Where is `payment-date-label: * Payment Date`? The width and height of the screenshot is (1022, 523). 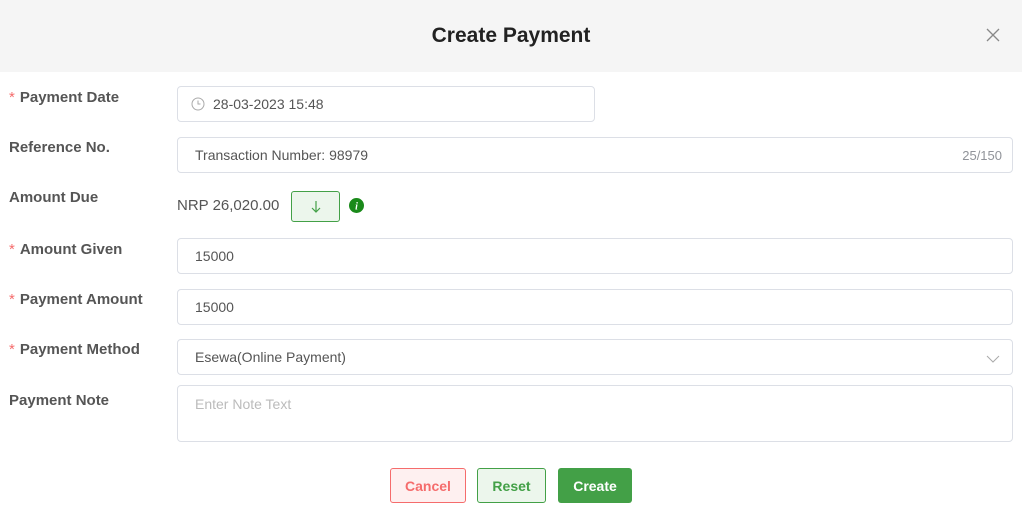 payment-date-label: * Payment Date is located at coordinates (64, 97).